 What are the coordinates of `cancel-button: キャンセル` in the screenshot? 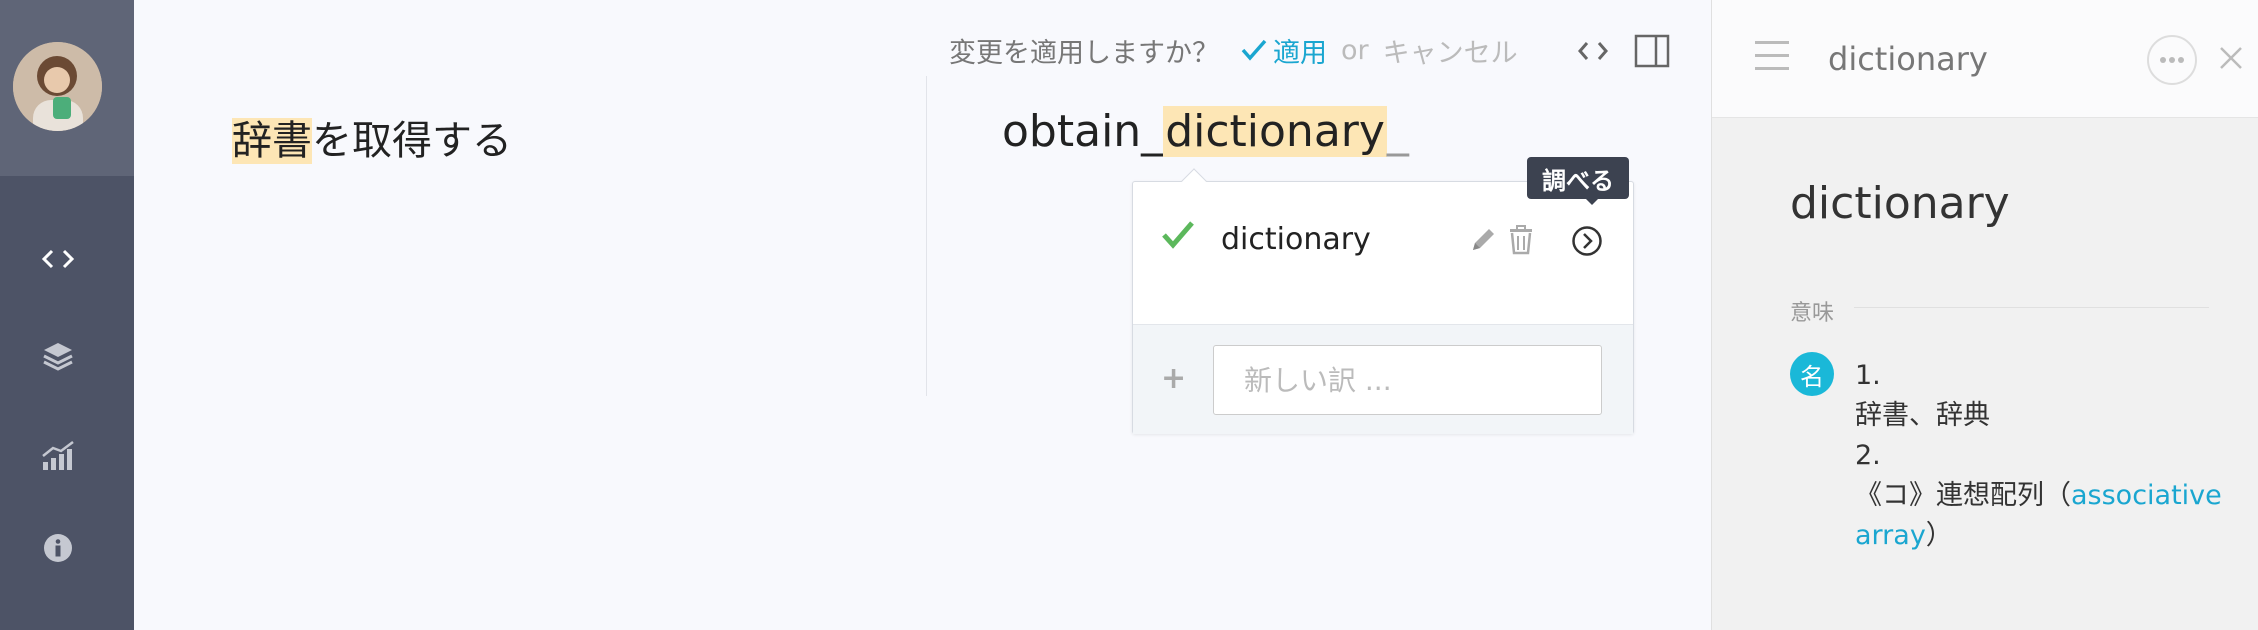 It's located at (1450, 50).